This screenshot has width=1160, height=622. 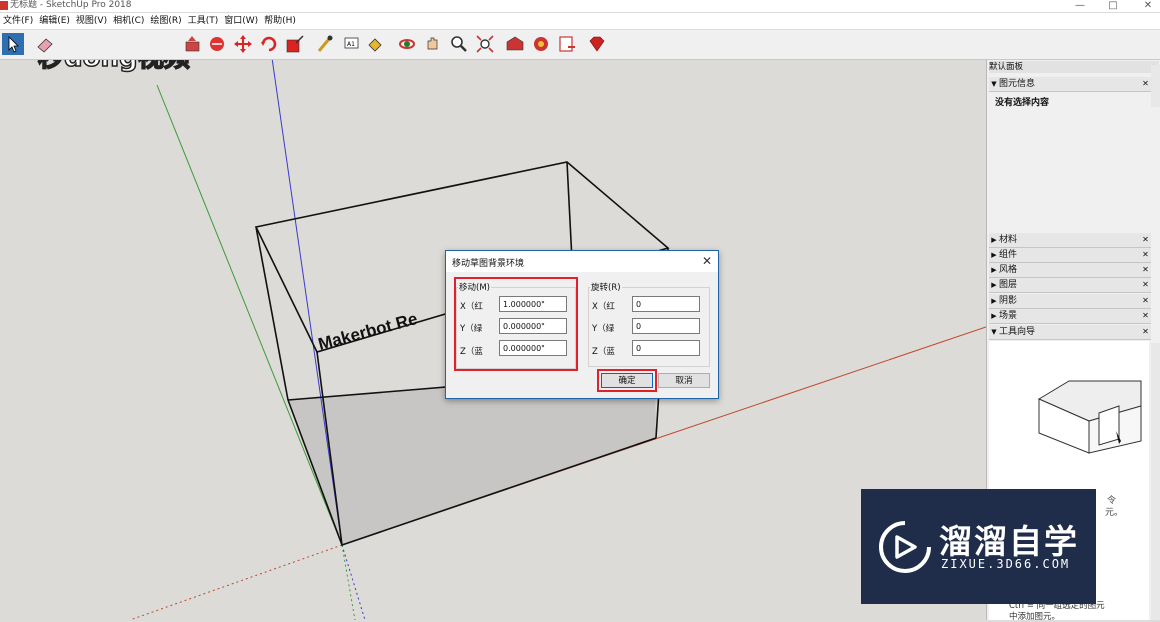 I want to click on brand-url: ZIXUE.3D66.COM, so click(x=1006, y=564).